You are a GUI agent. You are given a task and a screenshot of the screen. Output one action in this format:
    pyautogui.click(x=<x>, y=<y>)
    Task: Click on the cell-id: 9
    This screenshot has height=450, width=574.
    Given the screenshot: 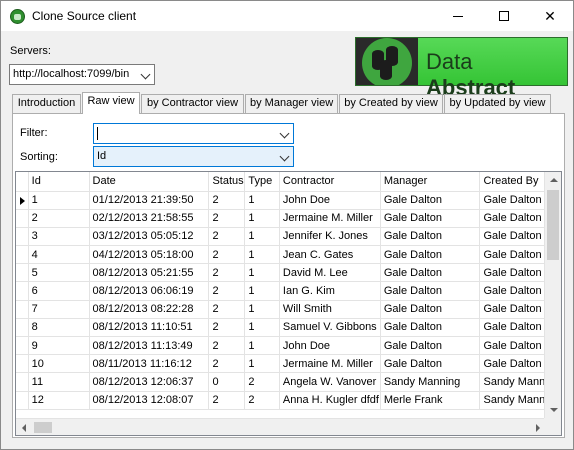 What is the action you would take?
    pyautogui.click(x=59, y=346)
    